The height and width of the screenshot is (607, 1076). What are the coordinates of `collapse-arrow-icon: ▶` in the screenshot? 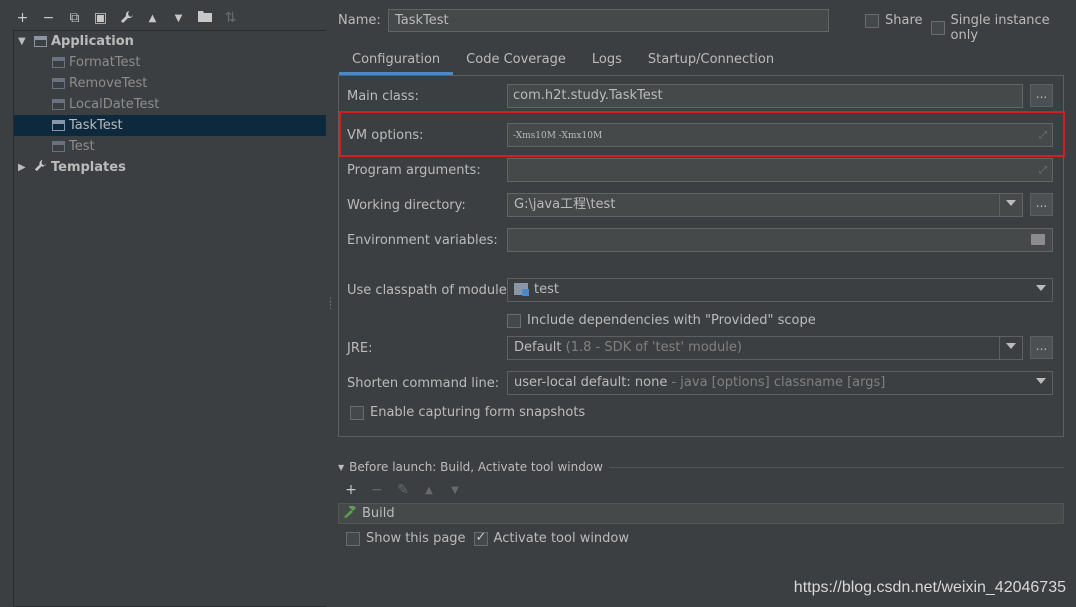 It's located at (23, 167).